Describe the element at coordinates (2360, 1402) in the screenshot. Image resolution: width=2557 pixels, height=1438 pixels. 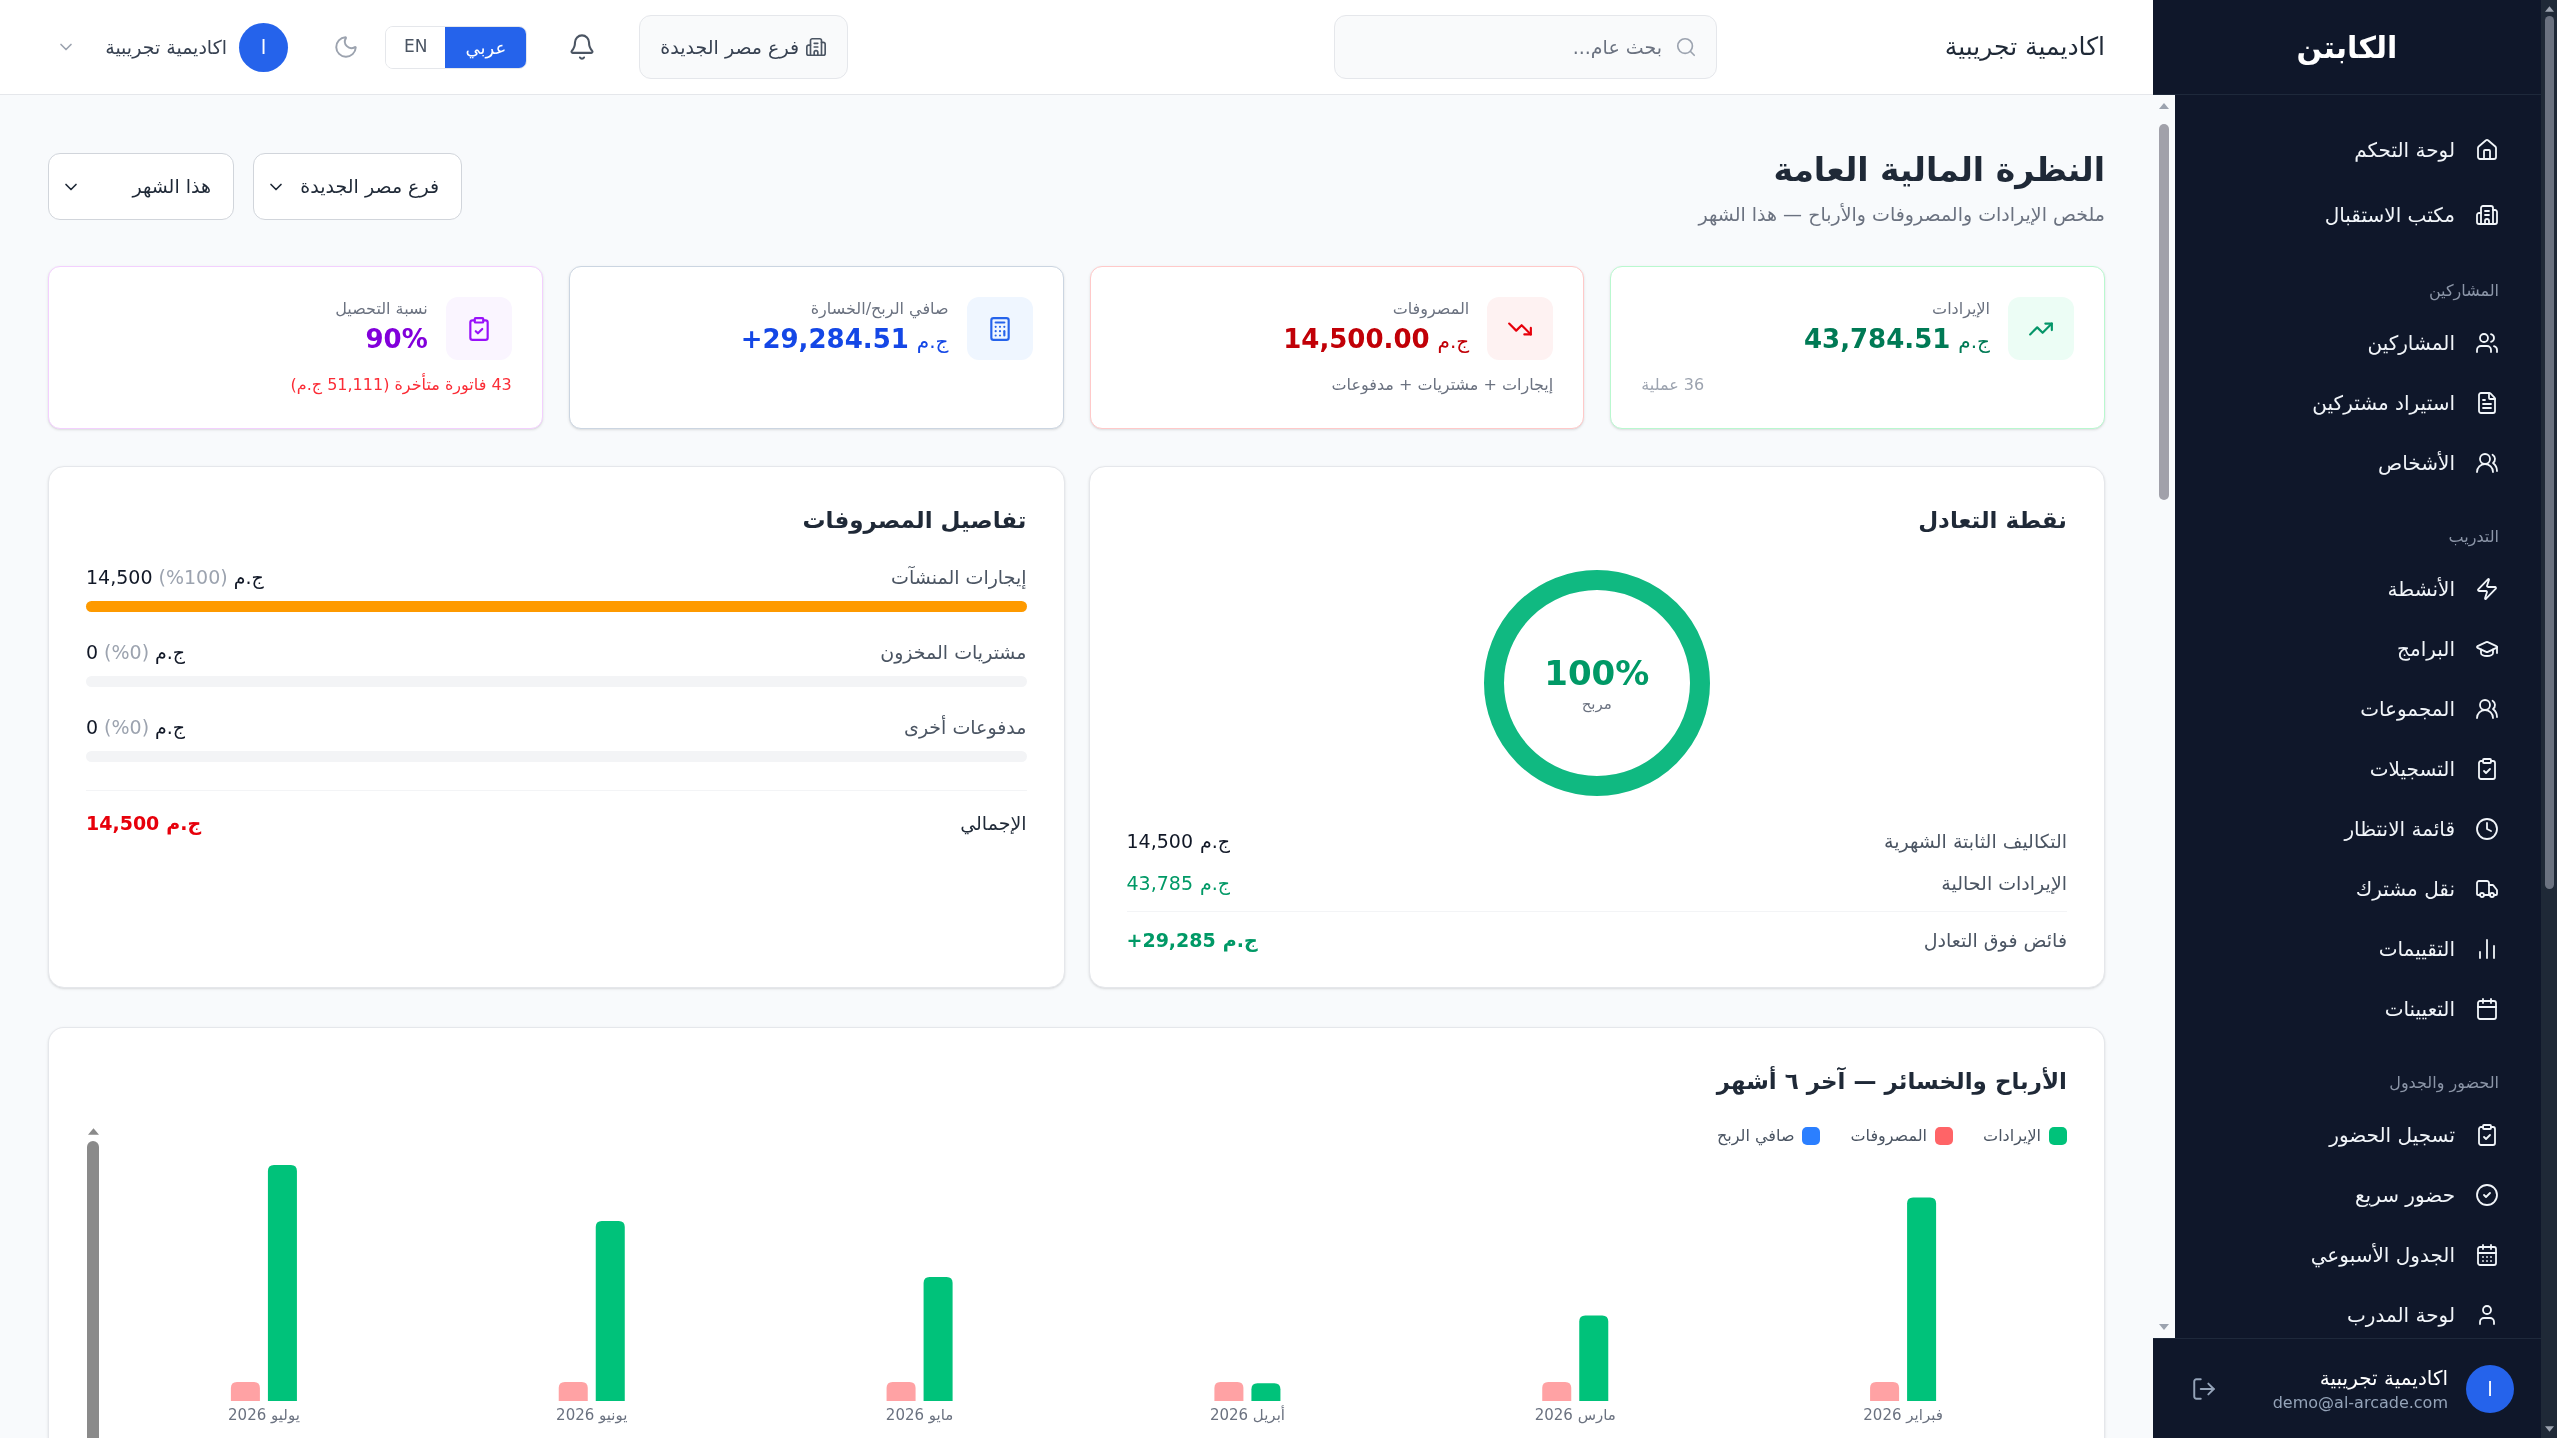
I see `user-email: demo@al-arcade.com` at that location.